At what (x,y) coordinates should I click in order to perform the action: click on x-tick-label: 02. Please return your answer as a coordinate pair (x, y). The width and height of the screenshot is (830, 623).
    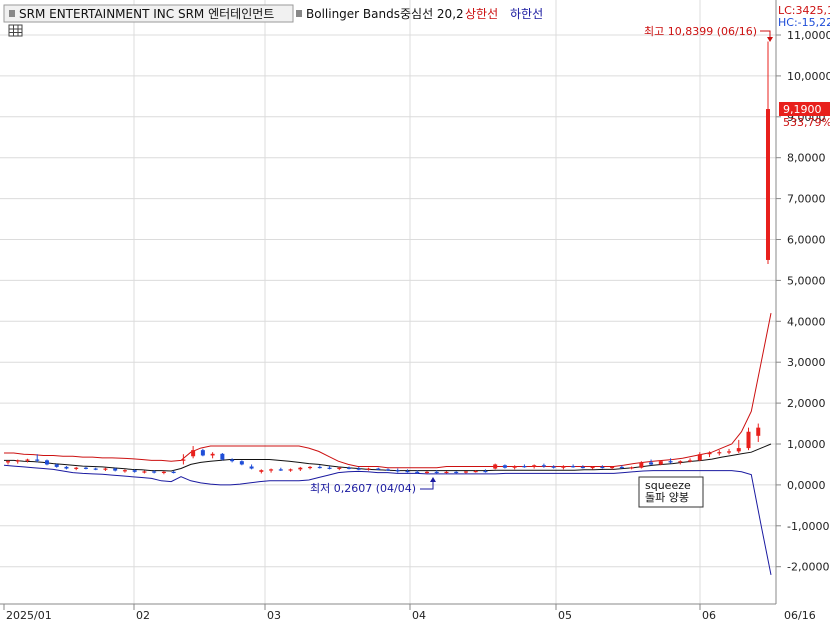
    Looking at the image, I should click on (143, 615).